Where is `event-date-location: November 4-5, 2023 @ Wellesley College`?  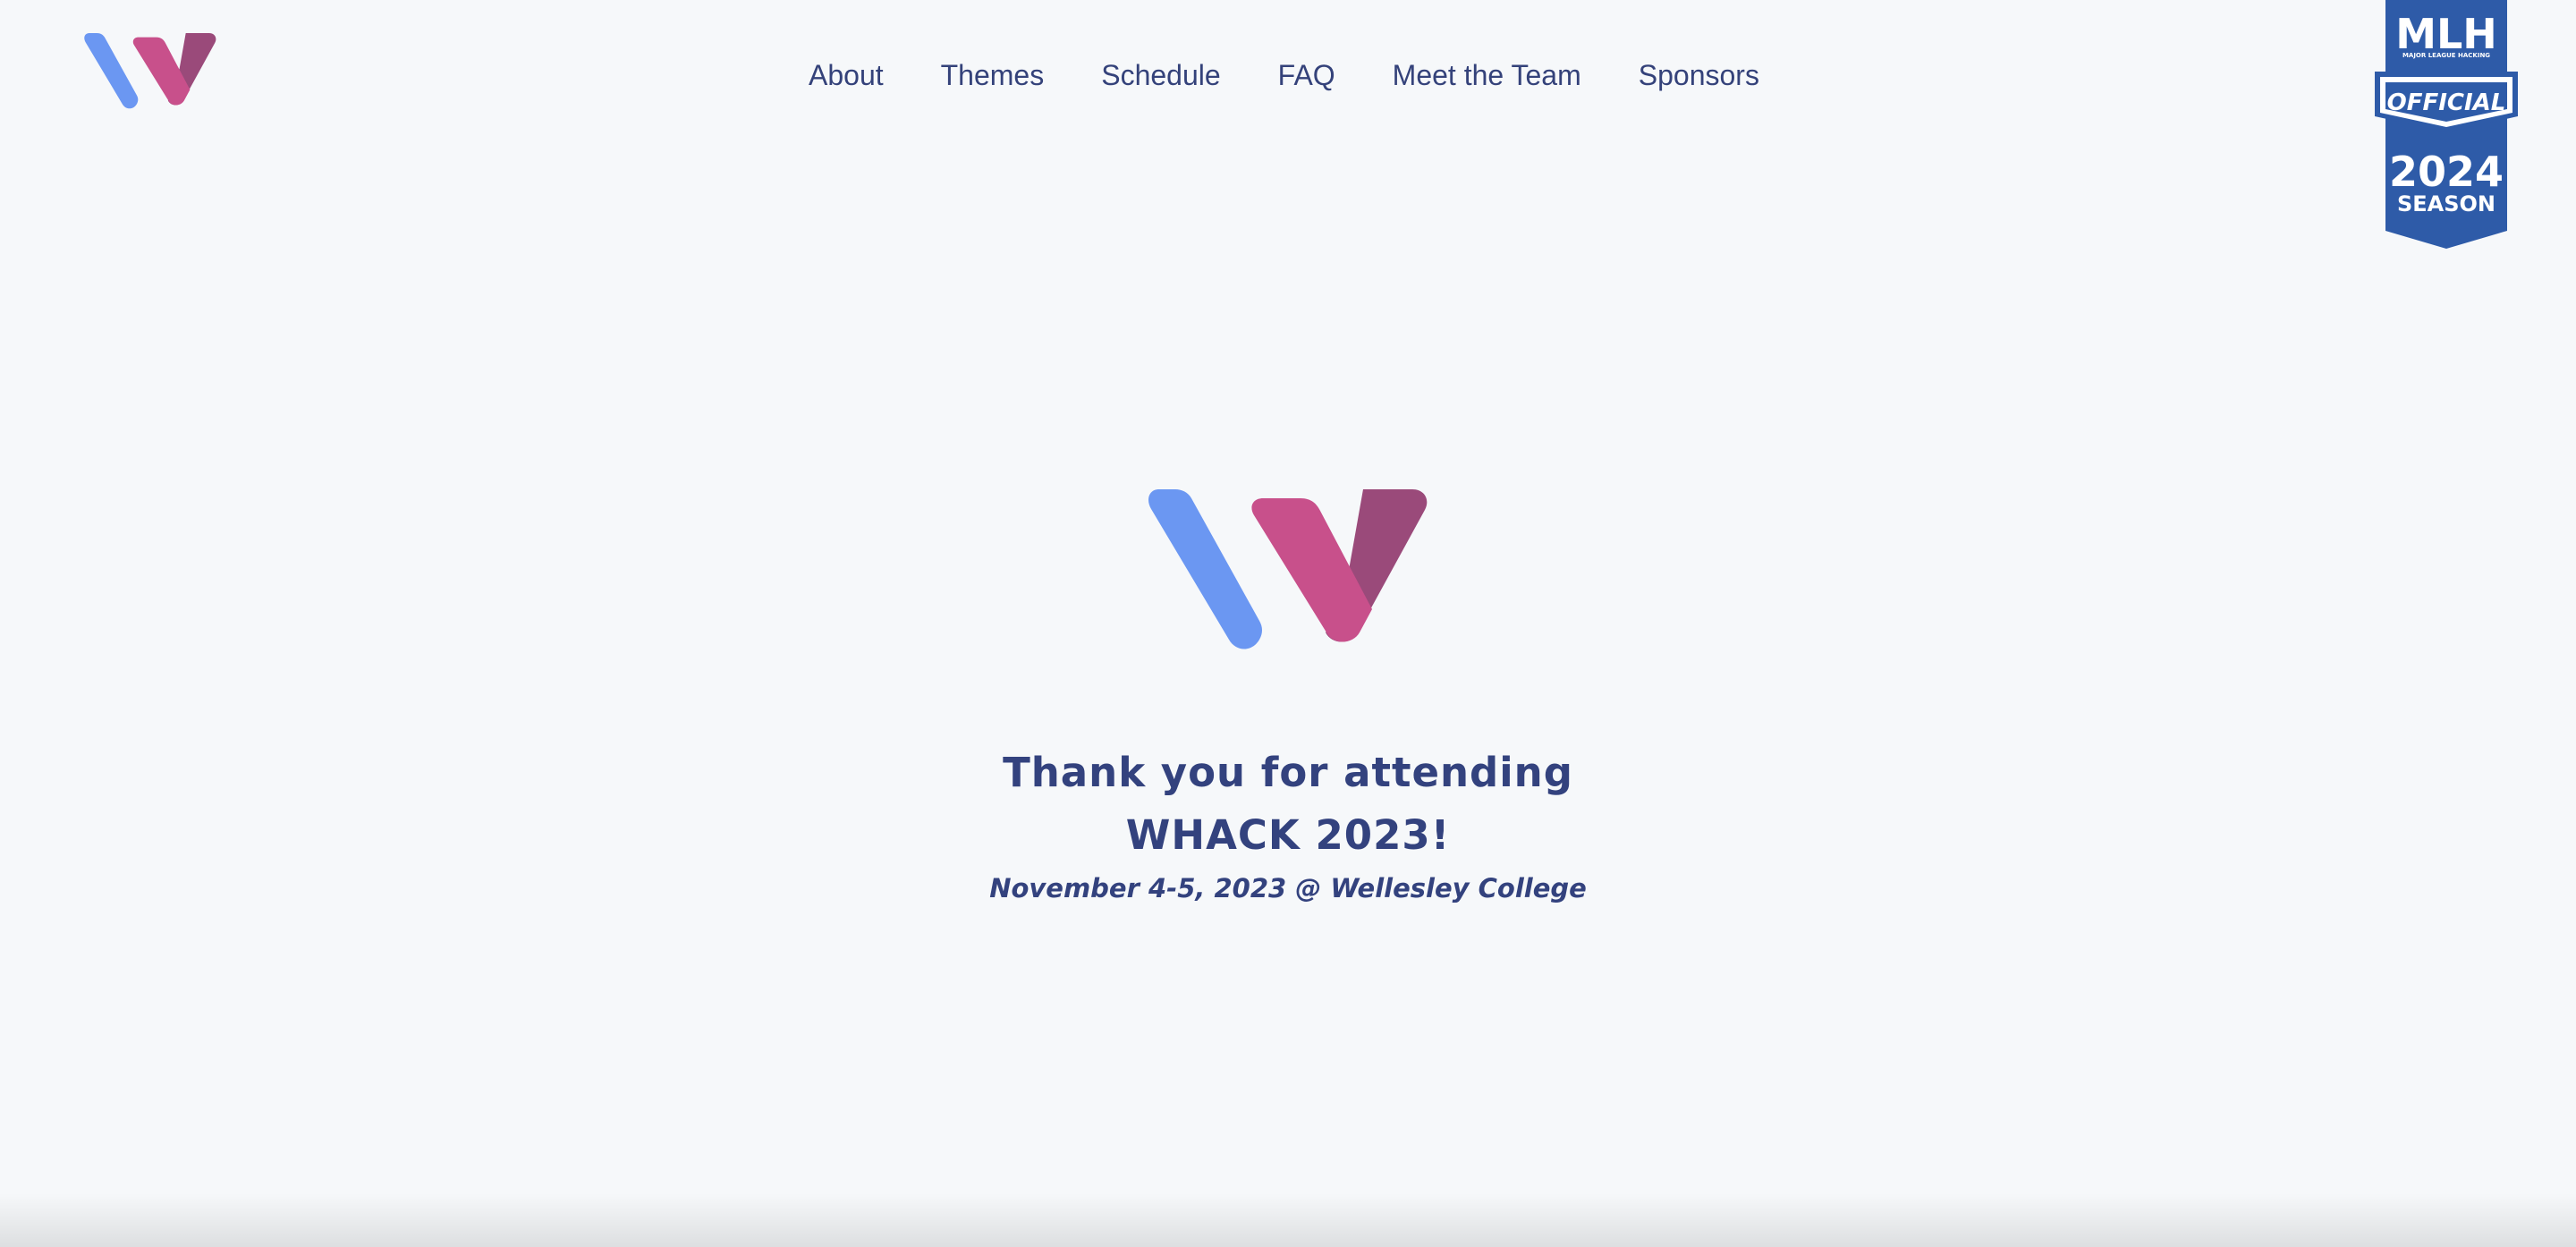
event-date-location: November 4-5, 2023 @ Wellesley College is located at coordinates (1288, 888).